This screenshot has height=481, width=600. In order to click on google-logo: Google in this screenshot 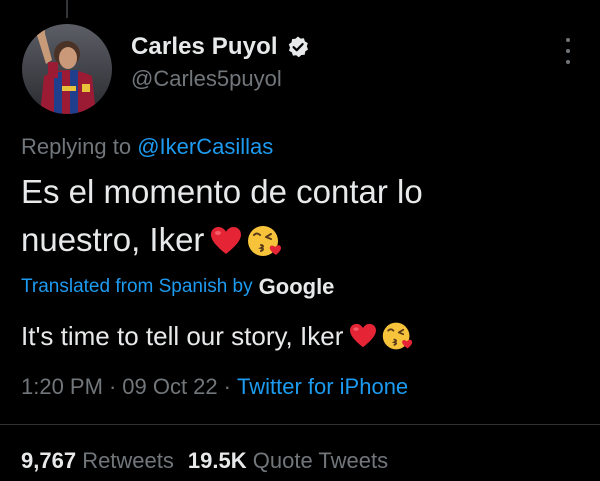, I will do `click(296, 286)`.